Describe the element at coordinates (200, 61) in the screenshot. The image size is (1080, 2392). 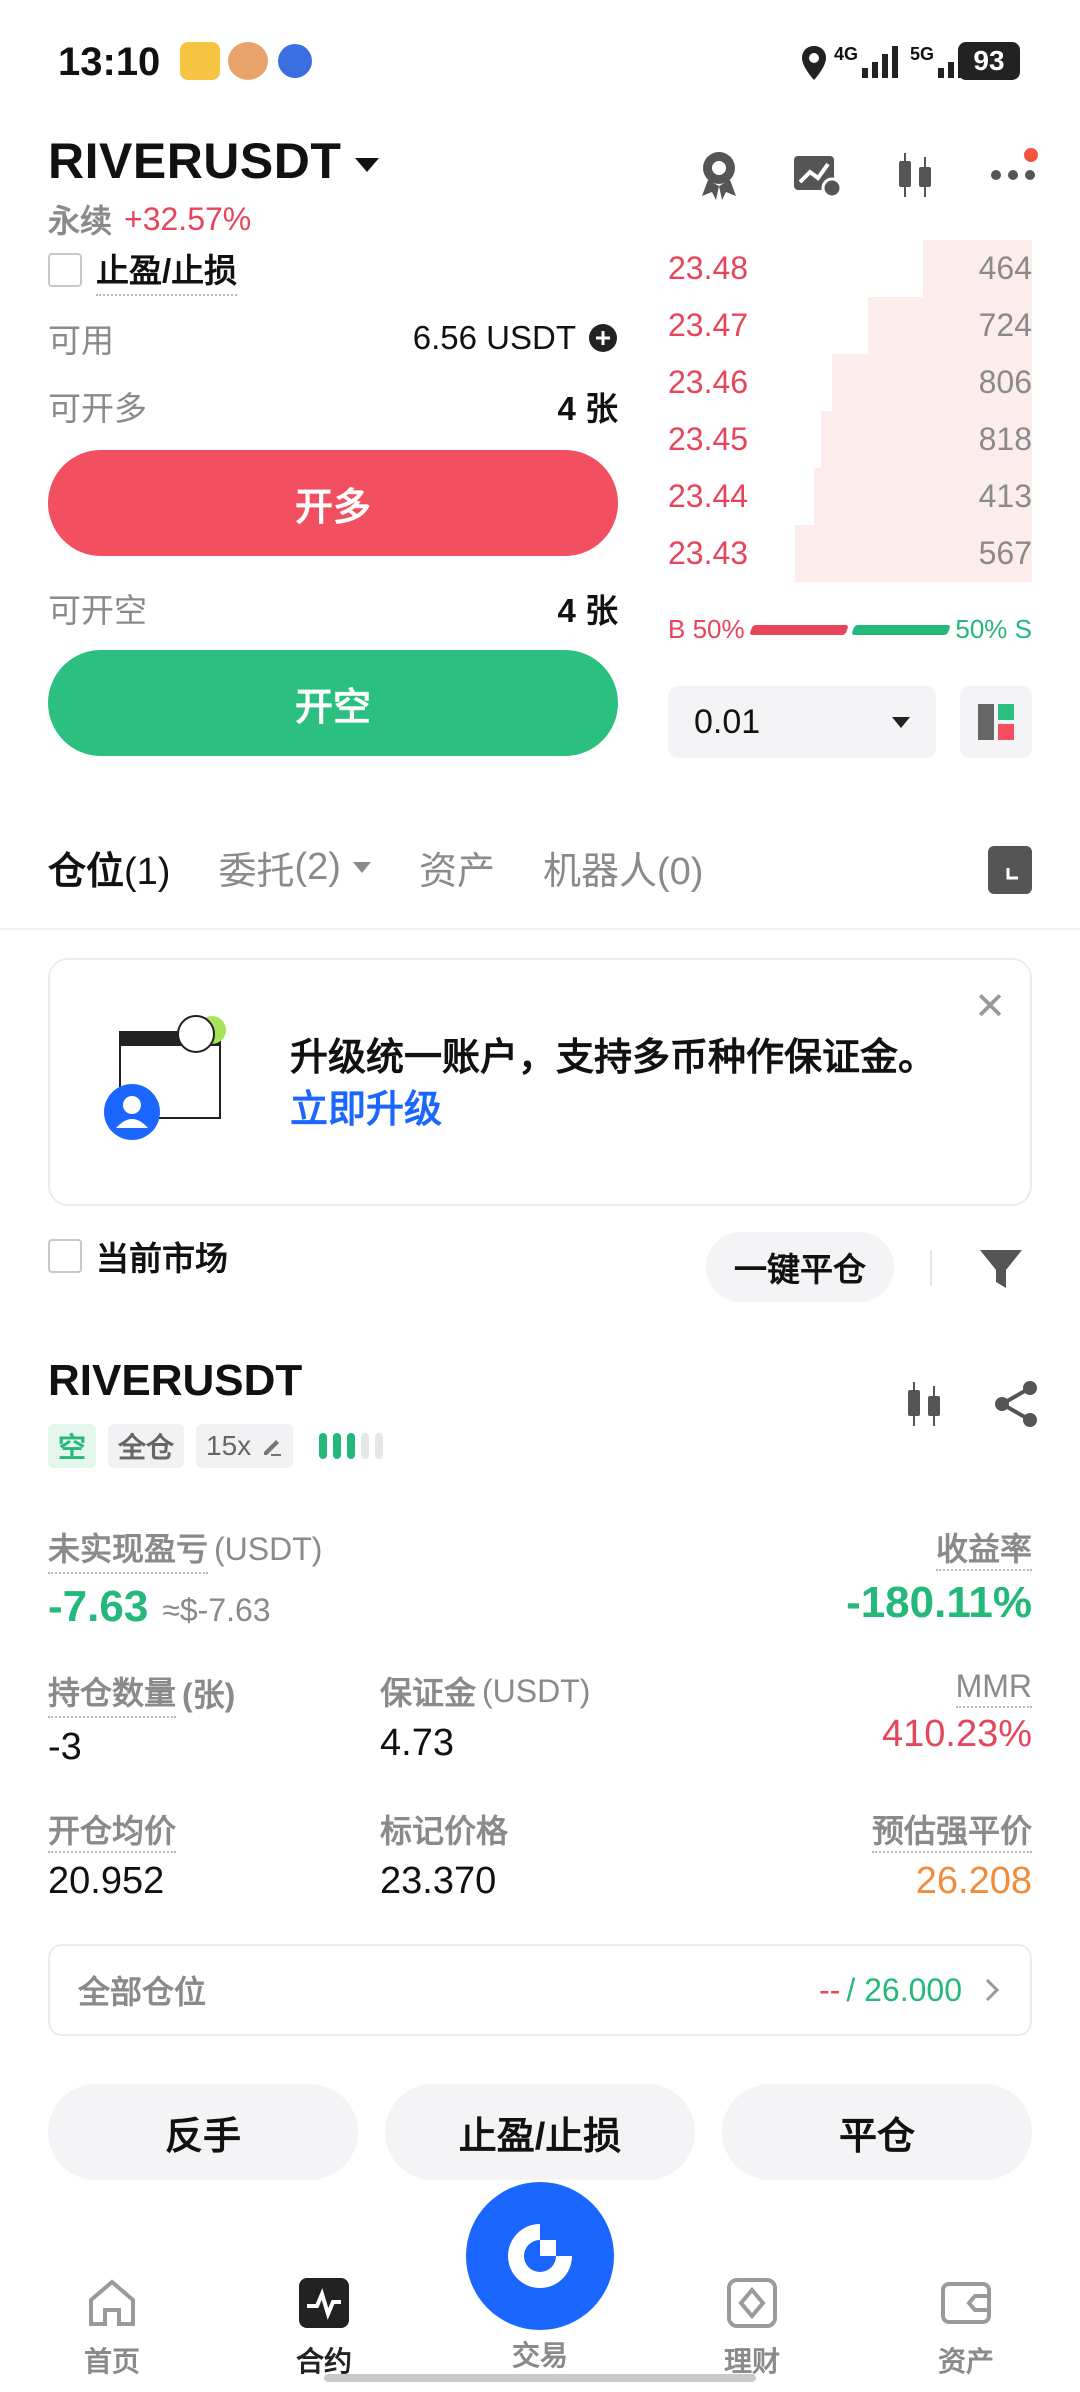
I see `notification-icon` at that location.